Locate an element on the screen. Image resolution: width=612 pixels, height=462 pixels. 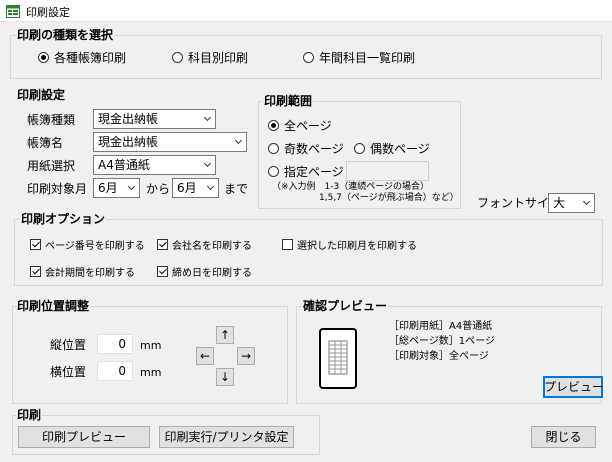
checkbox-page-number: ページ番号を印刷する is located at coordinates (87, 244).